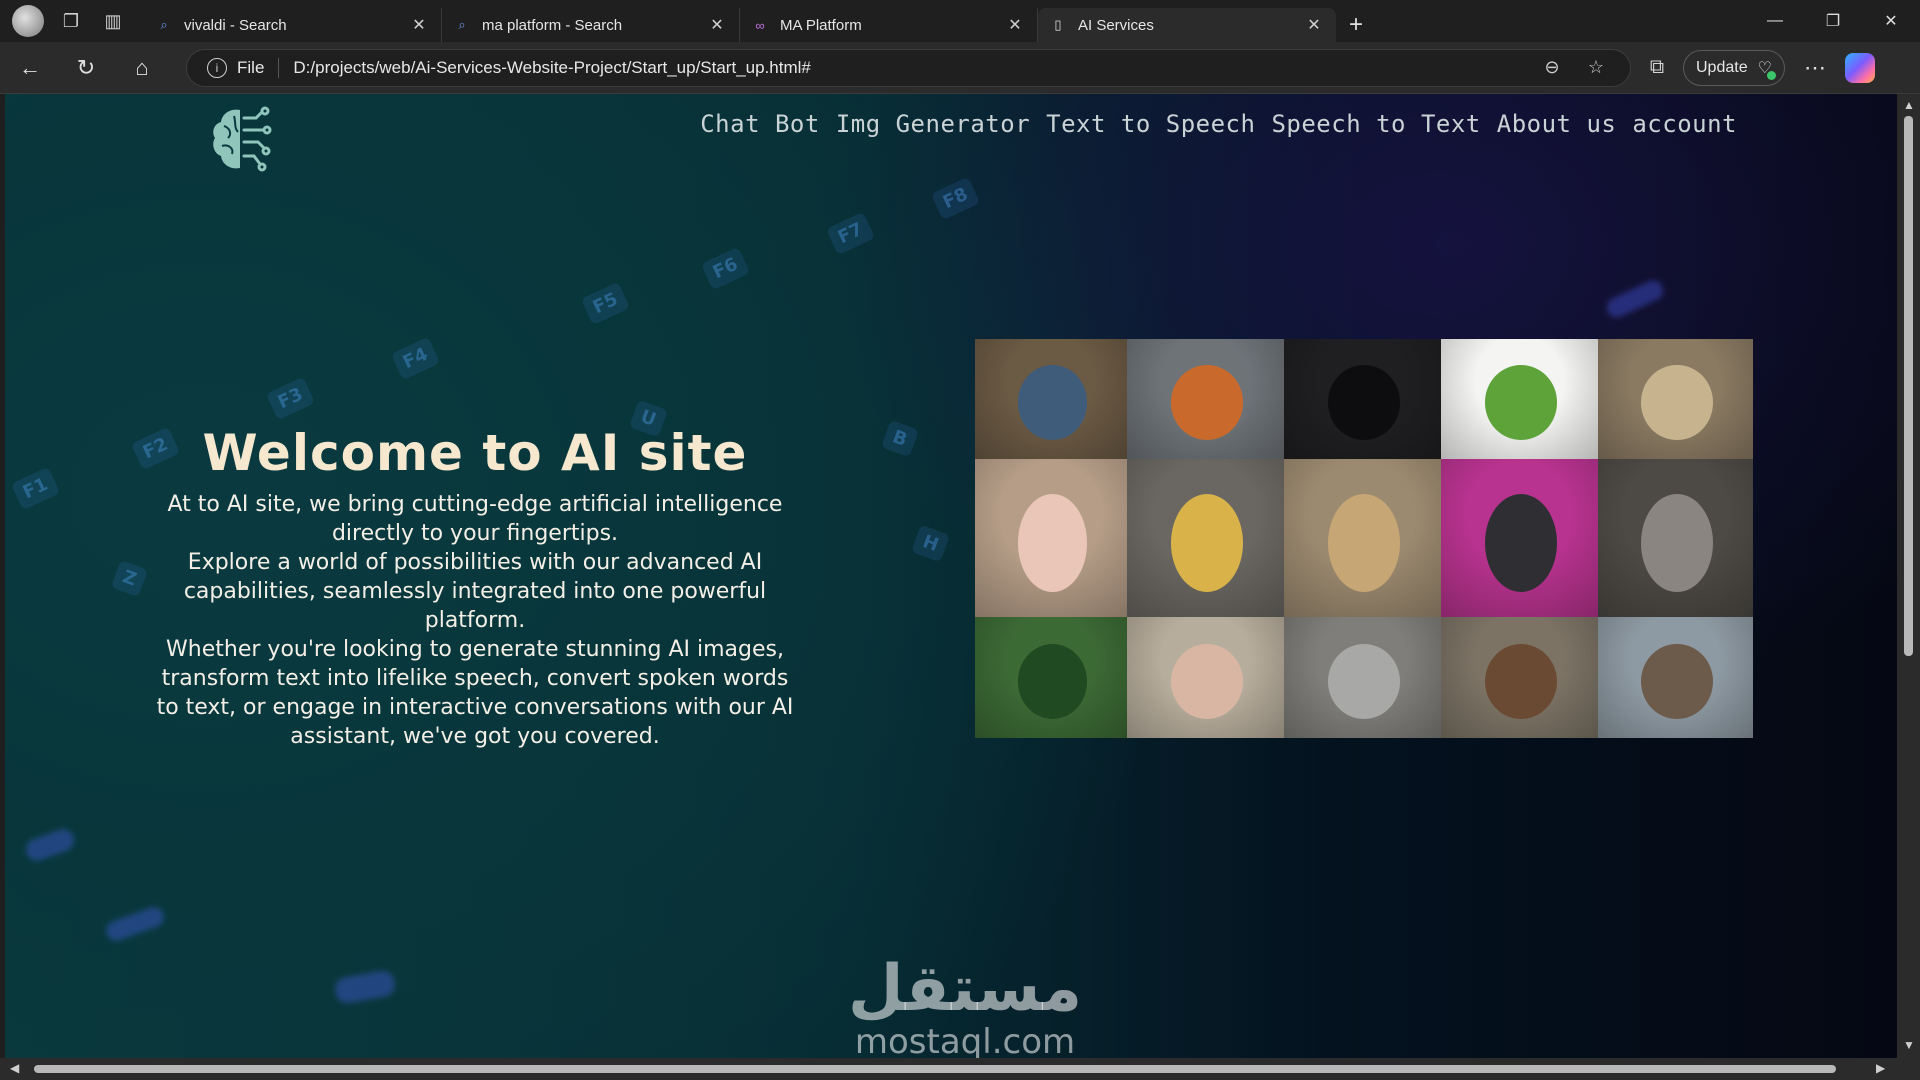 Image resolution: width=1920 pixels, height=1080 pixels. Describe the element at coordinates (1552, 67) in the screenshot. I see `zoom-icon: ⊖` at that location.